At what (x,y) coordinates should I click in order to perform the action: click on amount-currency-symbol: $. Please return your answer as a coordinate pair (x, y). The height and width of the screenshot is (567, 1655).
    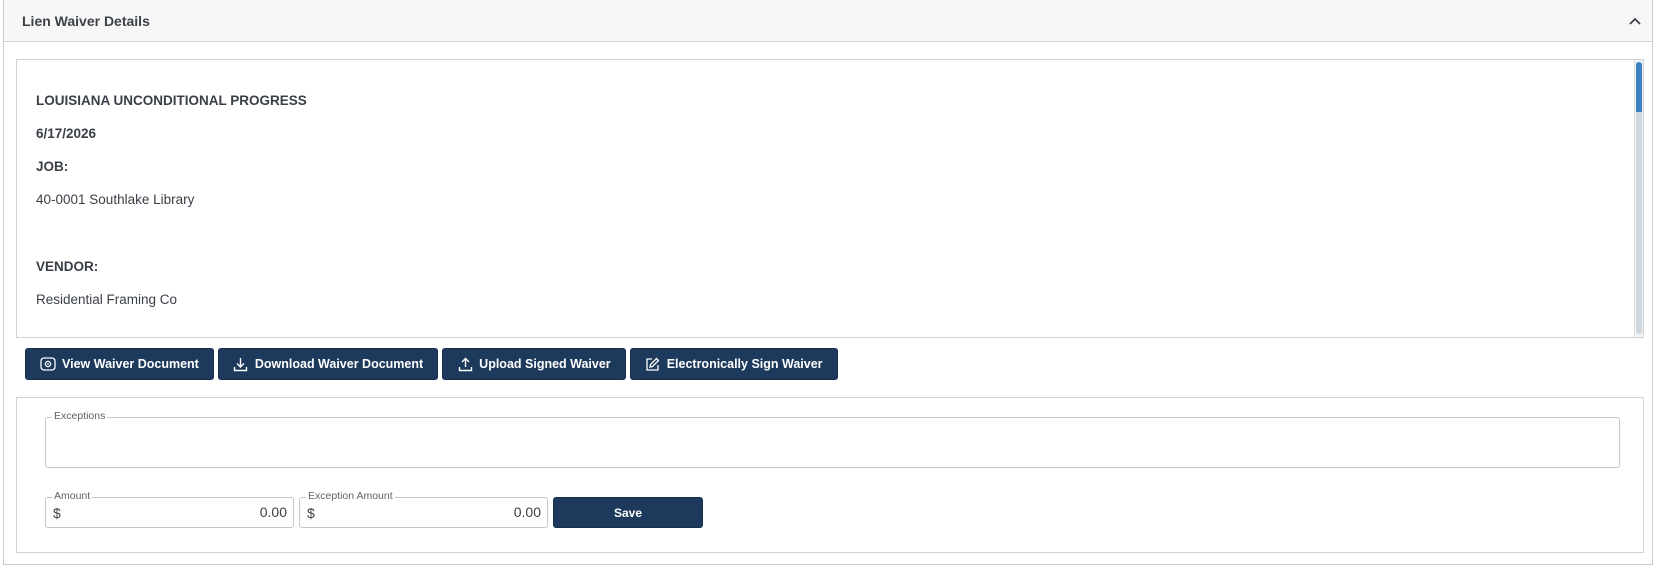
    Looking at the image, I should click on (57, 513).